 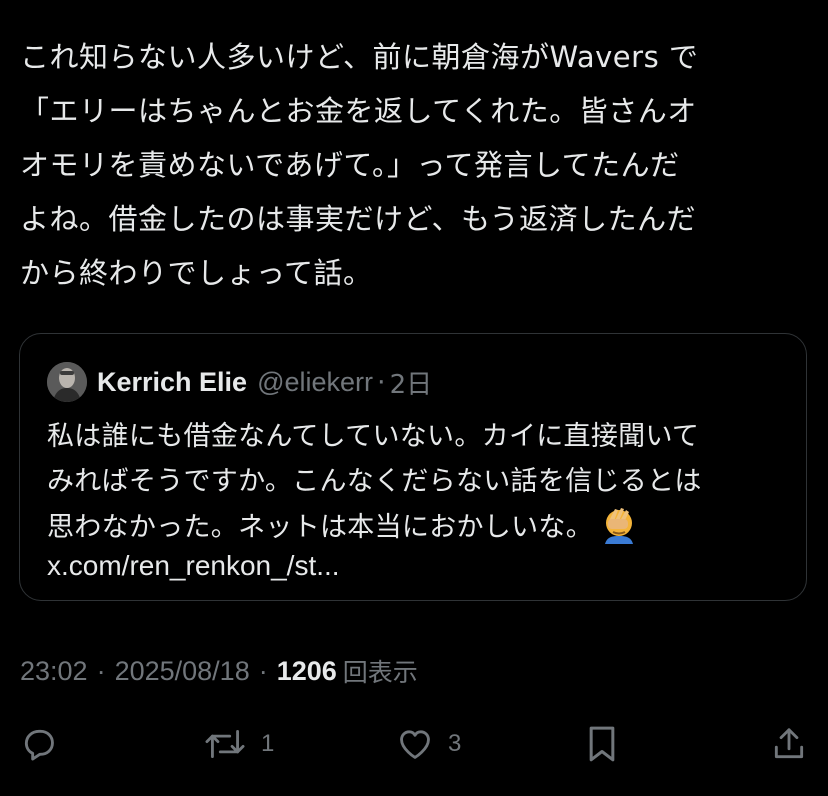 I want to click on post-meta: 23:02 · 2025/08/18 · 1206 回表示, so click(x=219, y=671).